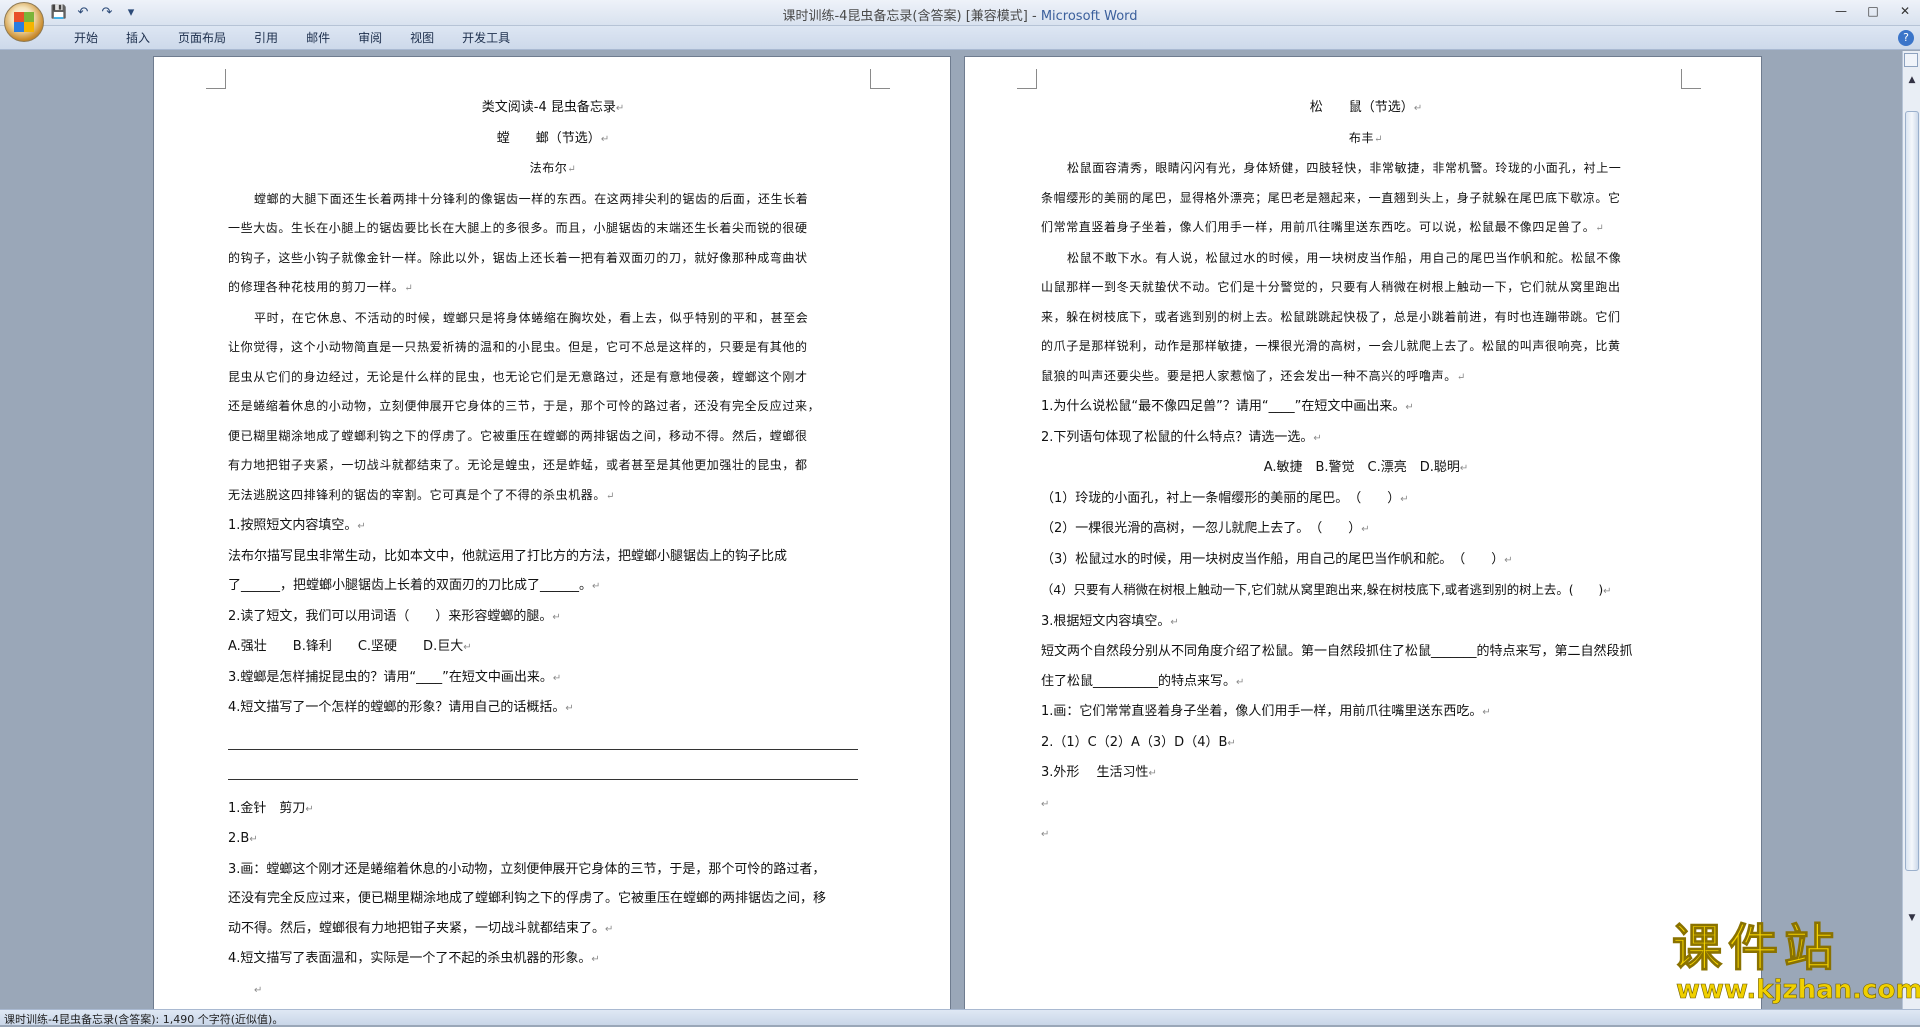  What do you see at coordinates (960, 38) in the screenshot?
I see `ribbon: 开始 插入 页面布局 引用 邮件 审阅 视图 开发工具 ?` at bounding box center [960, 38].